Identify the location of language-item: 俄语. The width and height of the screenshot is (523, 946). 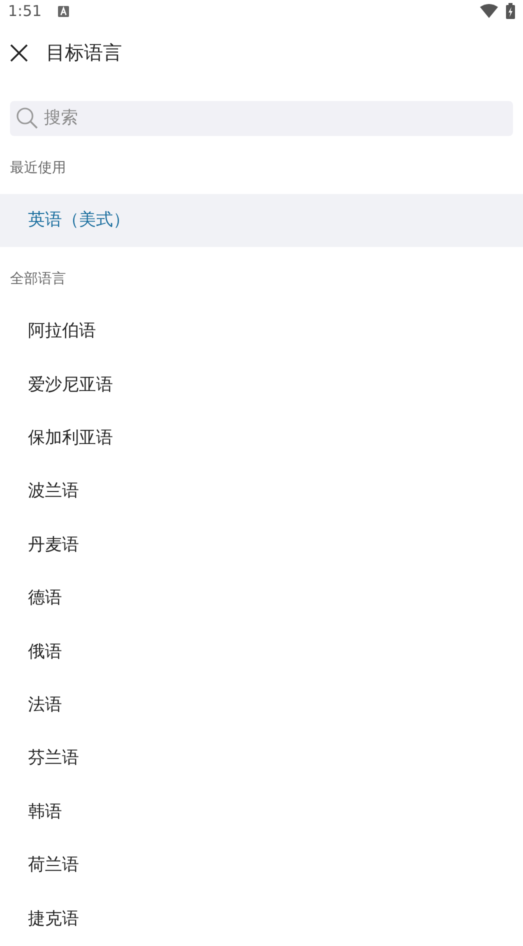
(261, 653).